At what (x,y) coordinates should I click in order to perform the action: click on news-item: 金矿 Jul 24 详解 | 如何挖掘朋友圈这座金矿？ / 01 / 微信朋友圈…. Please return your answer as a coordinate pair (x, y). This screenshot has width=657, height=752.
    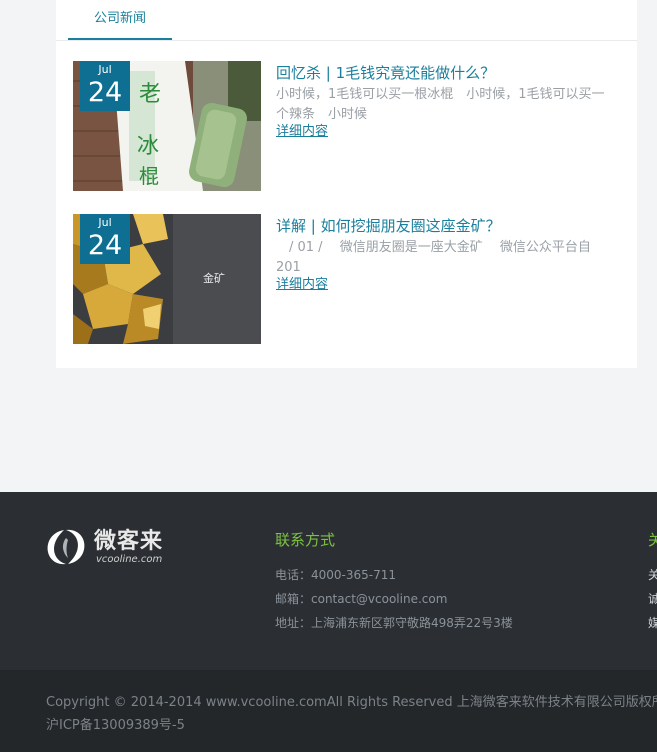
    Looking at the image, I should click on (353, 279).